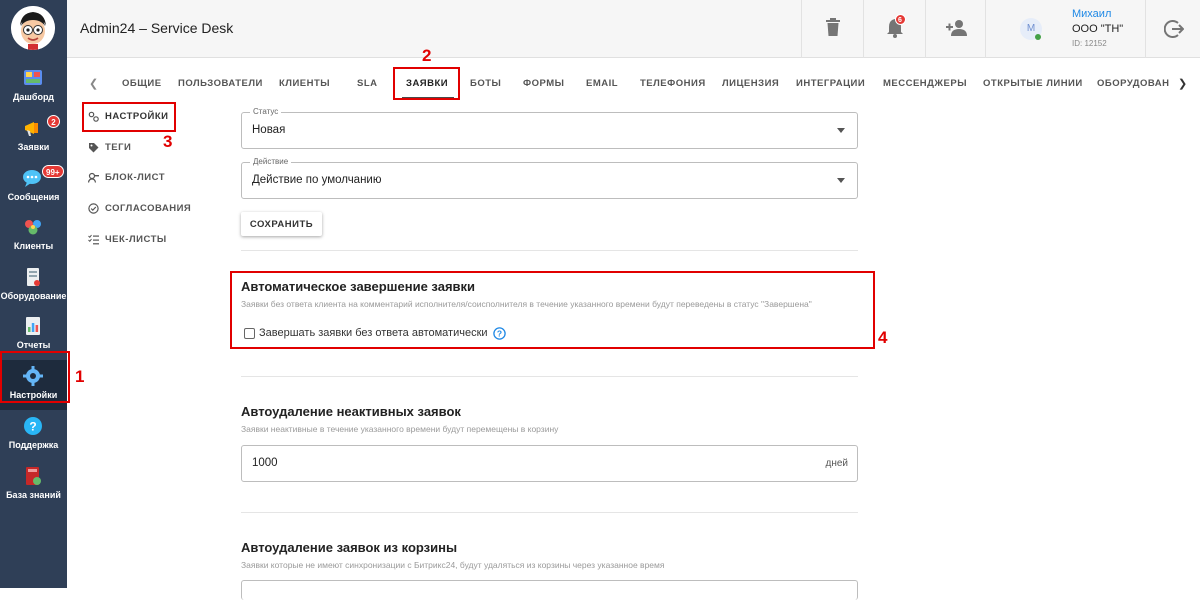 The height and width of the screenshot is (600, 1200). Describe the element at coordinates (142, 83) in the screenshot. I see `tab-general: ОБЩИЕ` at that location.